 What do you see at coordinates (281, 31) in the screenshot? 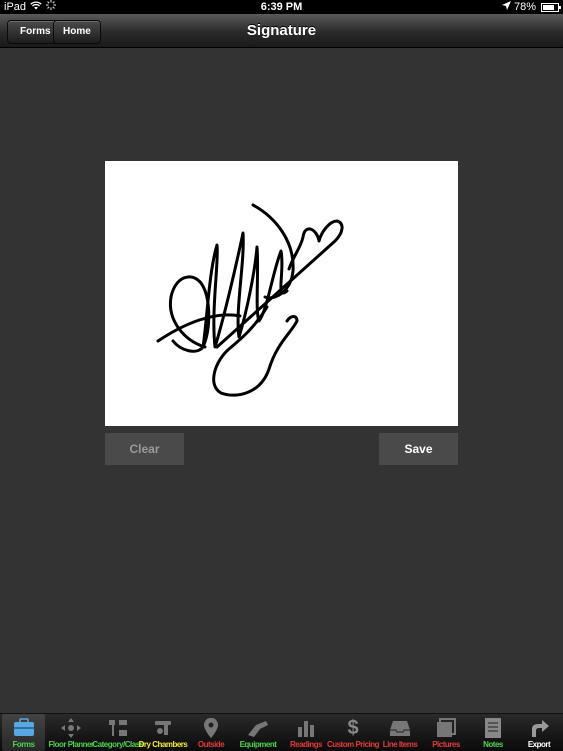
I see `navigation-bar: Signature Forms Home` at bounding box center [281, 31].